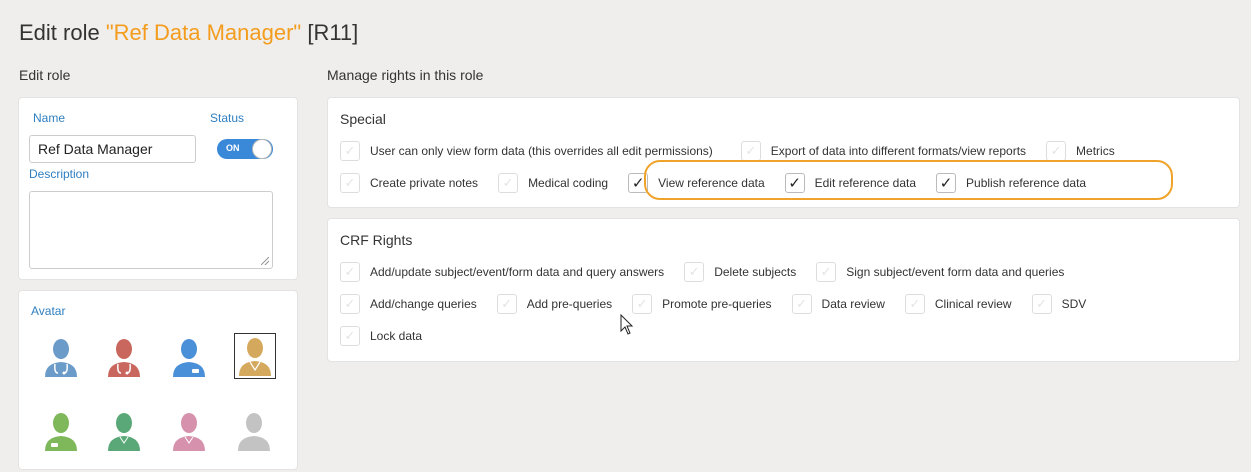 Image resolution: width=1251 pixels, height=472 pixels. What do you see at coordinates (203, 32) in the screenshot?
I see `role-name-highlight: "Ref Data Manager"` at bounding box center [203, 32].